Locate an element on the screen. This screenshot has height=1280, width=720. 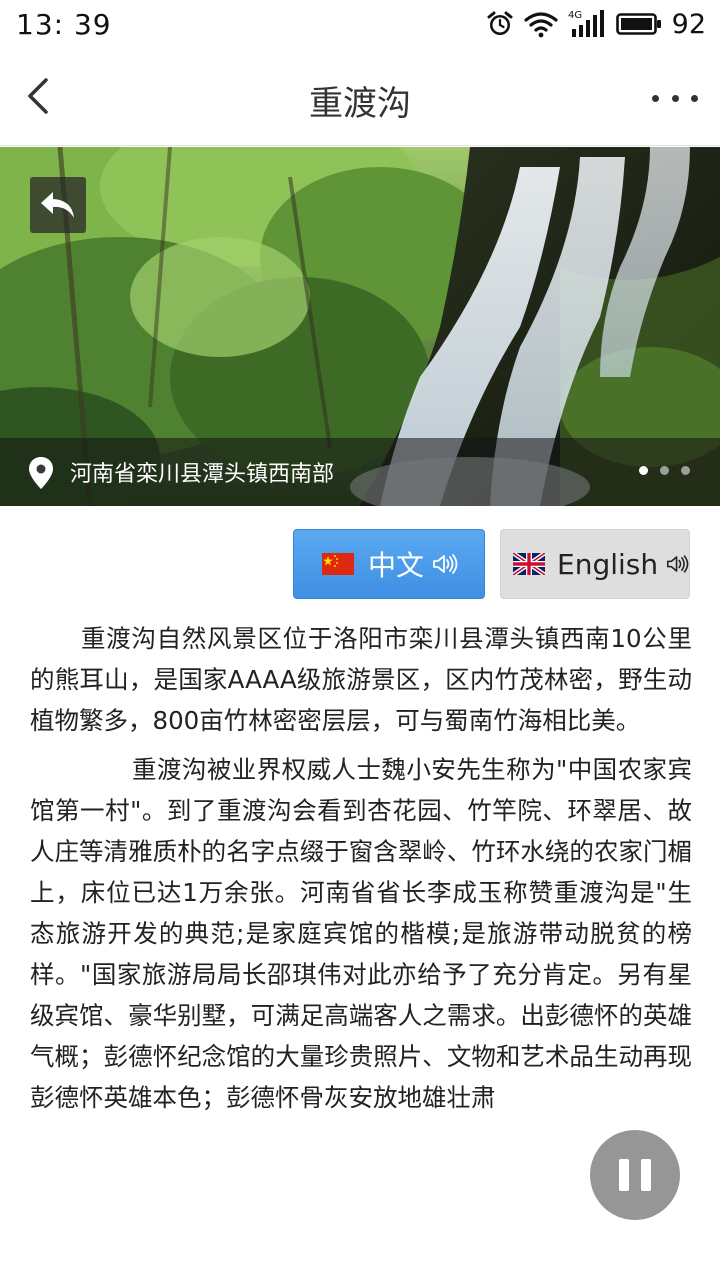
status-time: 13: 39 is located at coordinates (64, 24).